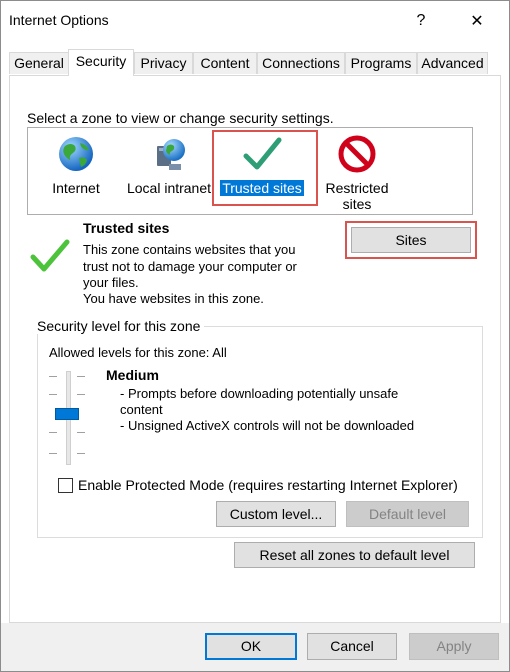 This screenshot has width=510, height=672. Describe the element at coordinates (171, 154) in the screenshot. I see `intranet-icon` at that location.